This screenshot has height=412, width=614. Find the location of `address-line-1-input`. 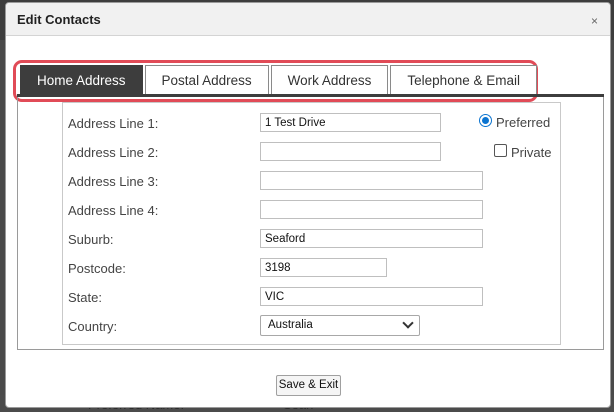

address-line-1-input is located at coordinates (350, 122).